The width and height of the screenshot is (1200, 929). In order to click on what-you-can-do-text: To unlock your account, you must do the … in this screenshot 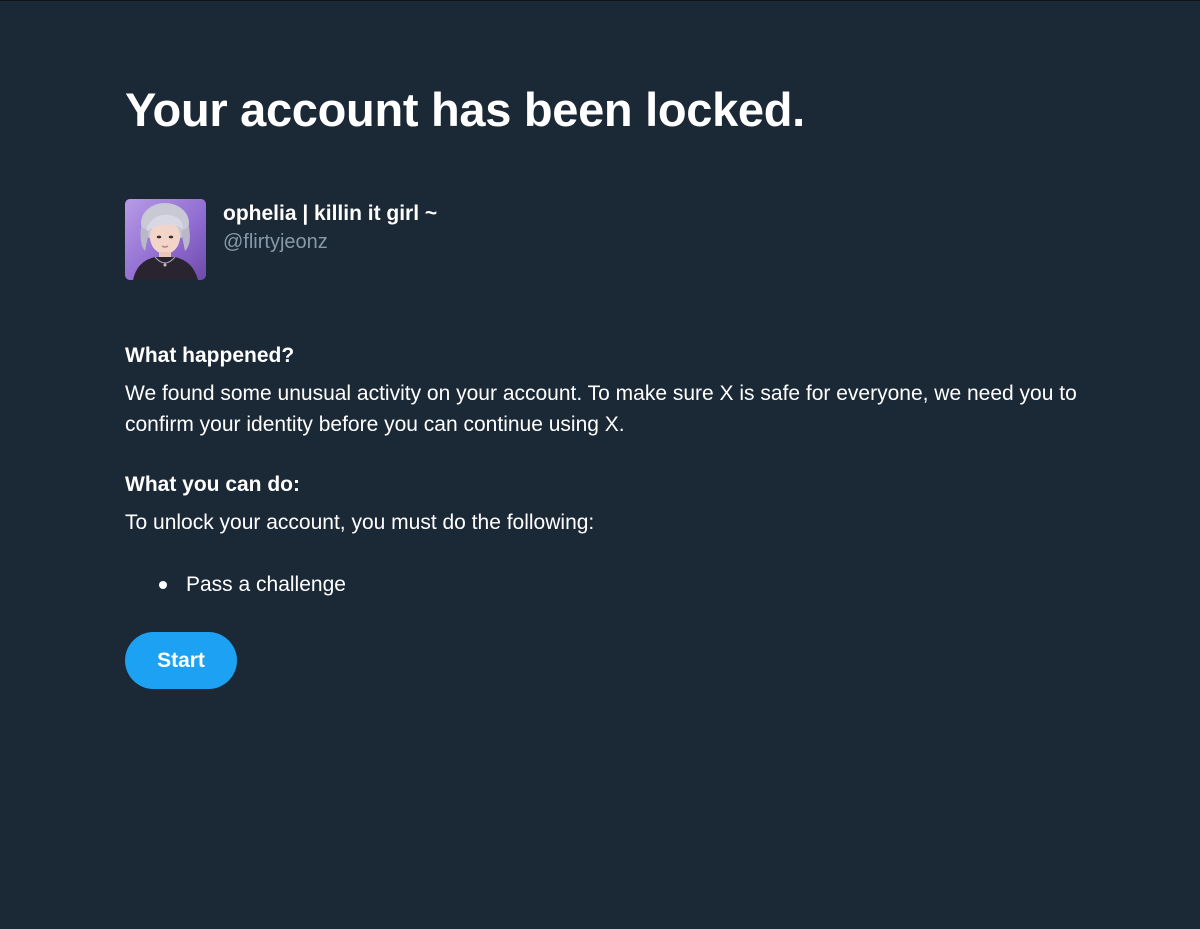, I will do `click(360, 522)`.